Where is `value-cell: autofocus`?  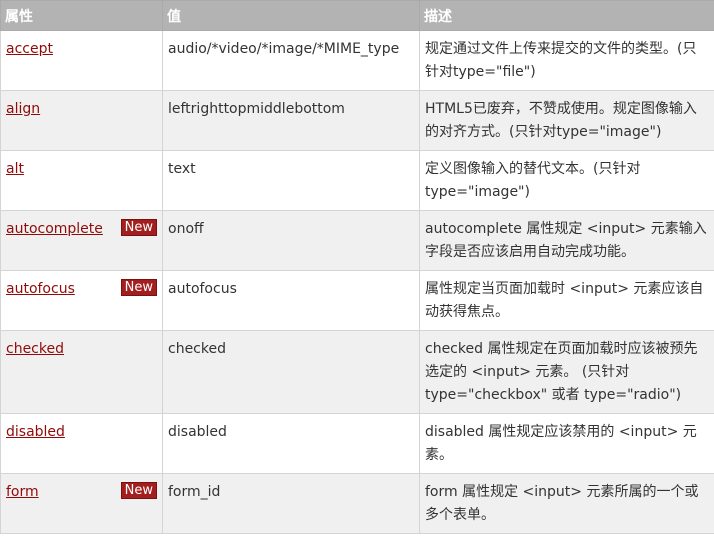 value-cell: autofocus is located at coordinates (291, 300).